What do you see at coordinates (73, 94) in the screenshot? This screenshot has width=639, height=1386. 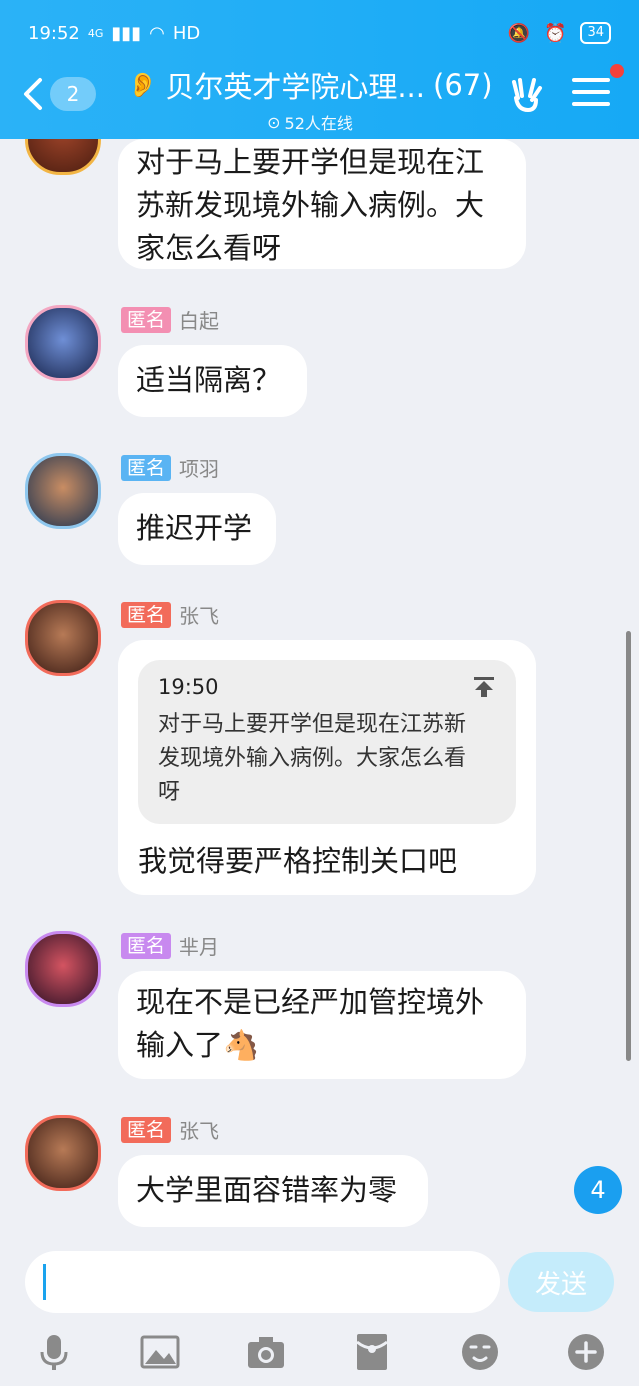 I see `back-unread-badge: 2` at bounding box center [73, 94].